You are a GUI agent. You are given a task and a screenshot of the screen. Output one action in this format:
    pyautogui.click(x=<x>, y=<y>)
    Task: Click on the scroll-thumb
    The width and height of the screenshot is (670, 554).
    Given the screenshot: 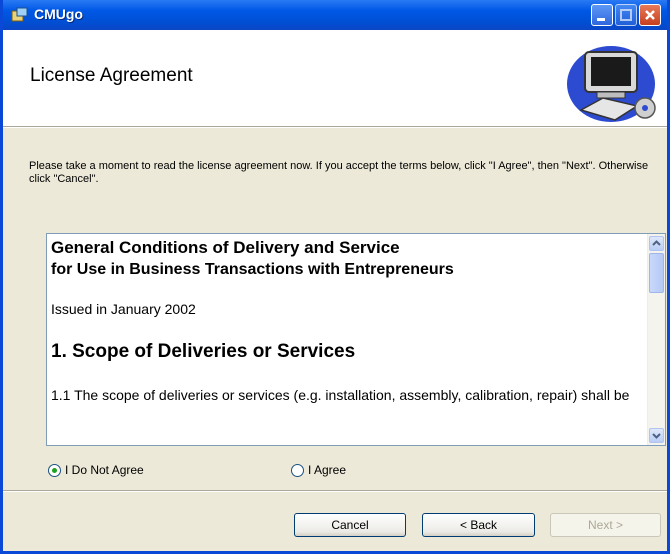 What is the action you would take?
    pyautogui.click(x=656, y=273)
    